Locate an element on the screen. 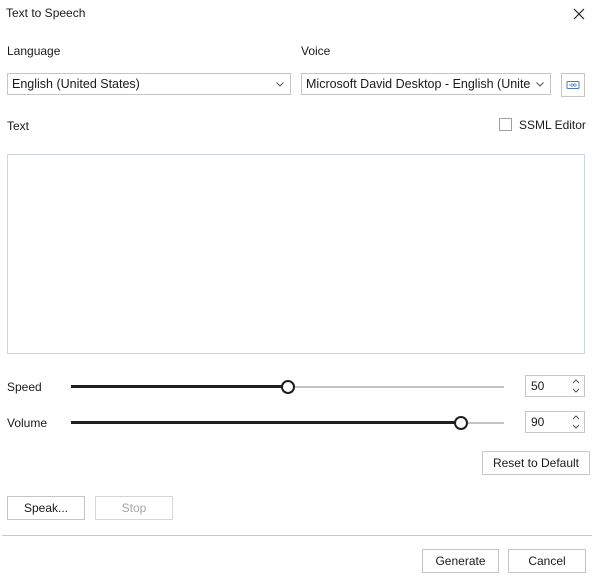 The width and height of the screenshot is (594, 579). language-select: English (United States) is located at coordinates (149, 84).